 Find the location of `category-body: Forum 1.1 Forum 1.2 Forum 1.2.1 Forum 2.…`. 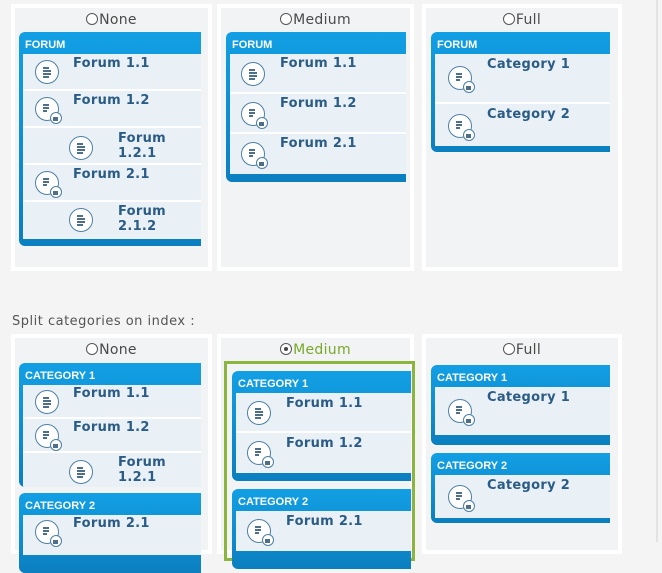

category-body: Forum 1.1 Forum 1.2 Forum 1.2.1 Forum 2.… is located at coordinates (112, 146).